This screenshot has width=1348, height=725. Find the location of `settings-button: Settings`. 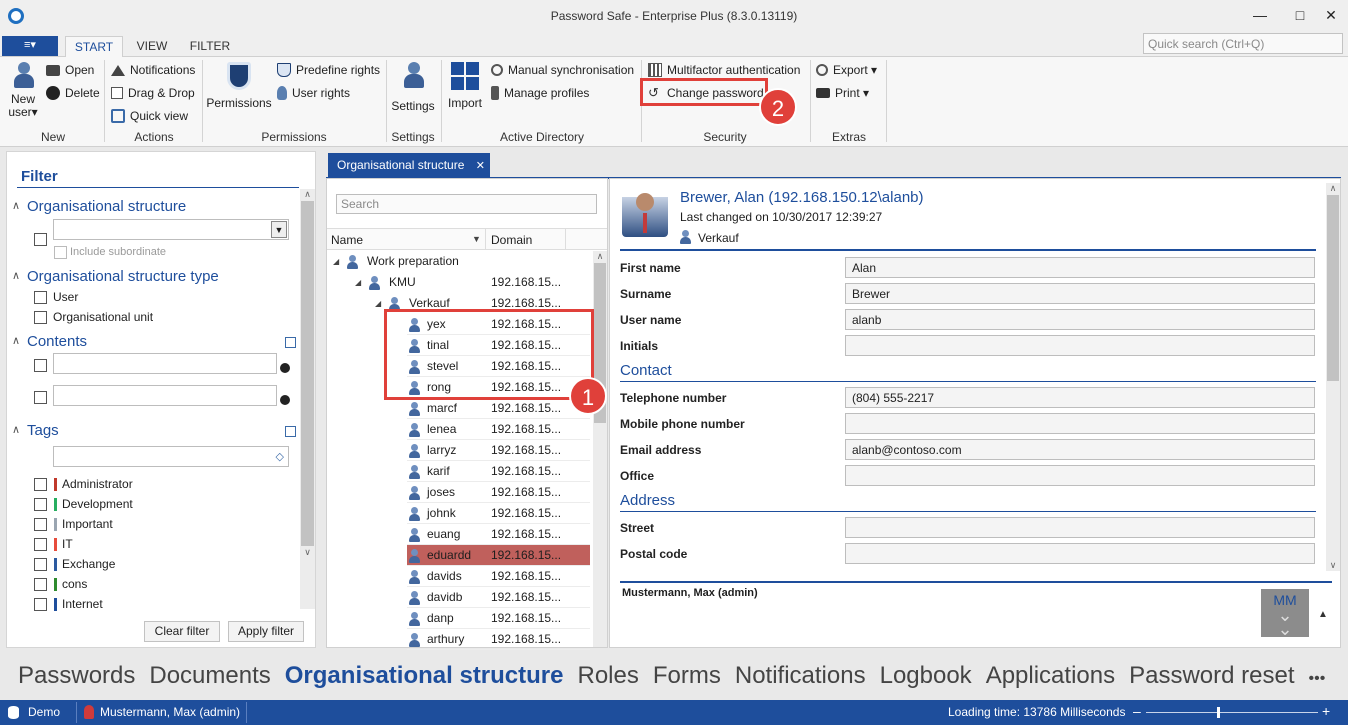

settings-button: Settings is located at coordinates (413, 87).